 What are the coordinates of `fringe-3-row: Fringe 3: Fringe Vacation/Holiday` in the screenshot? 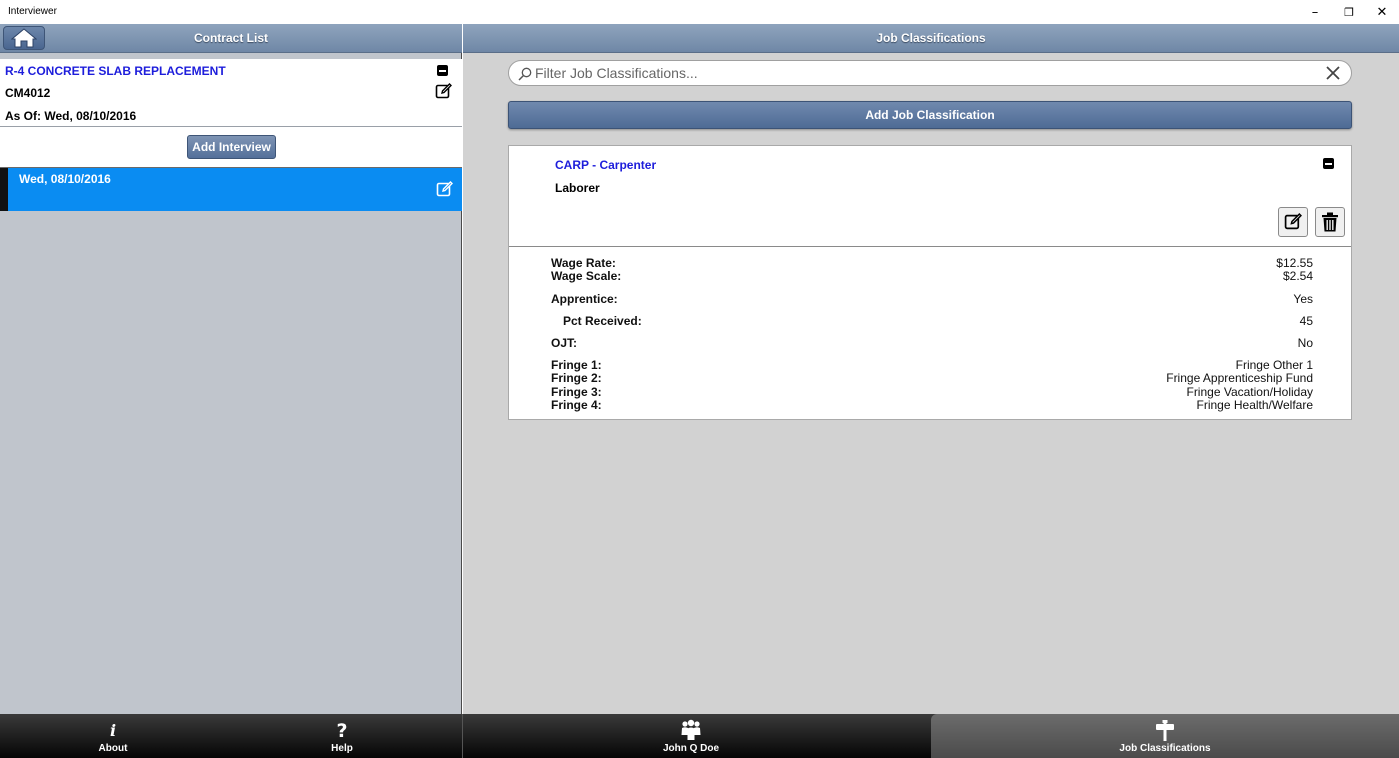 It's located at (932, 392).